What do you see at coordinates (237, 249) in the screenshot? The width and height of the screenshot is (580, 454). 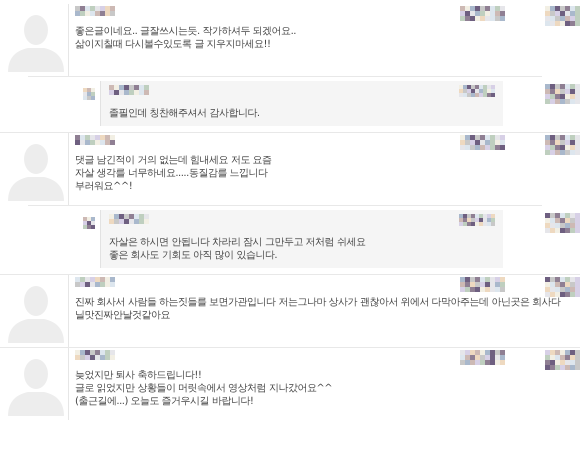 I see `comment-text: 자살은 하시면 안됩니다 차라리 잠시 그만두고 저처럼 쉬세요 좋은 회사도 기회도 아직 많이 있습니다.` at bounding box center [237, 249].